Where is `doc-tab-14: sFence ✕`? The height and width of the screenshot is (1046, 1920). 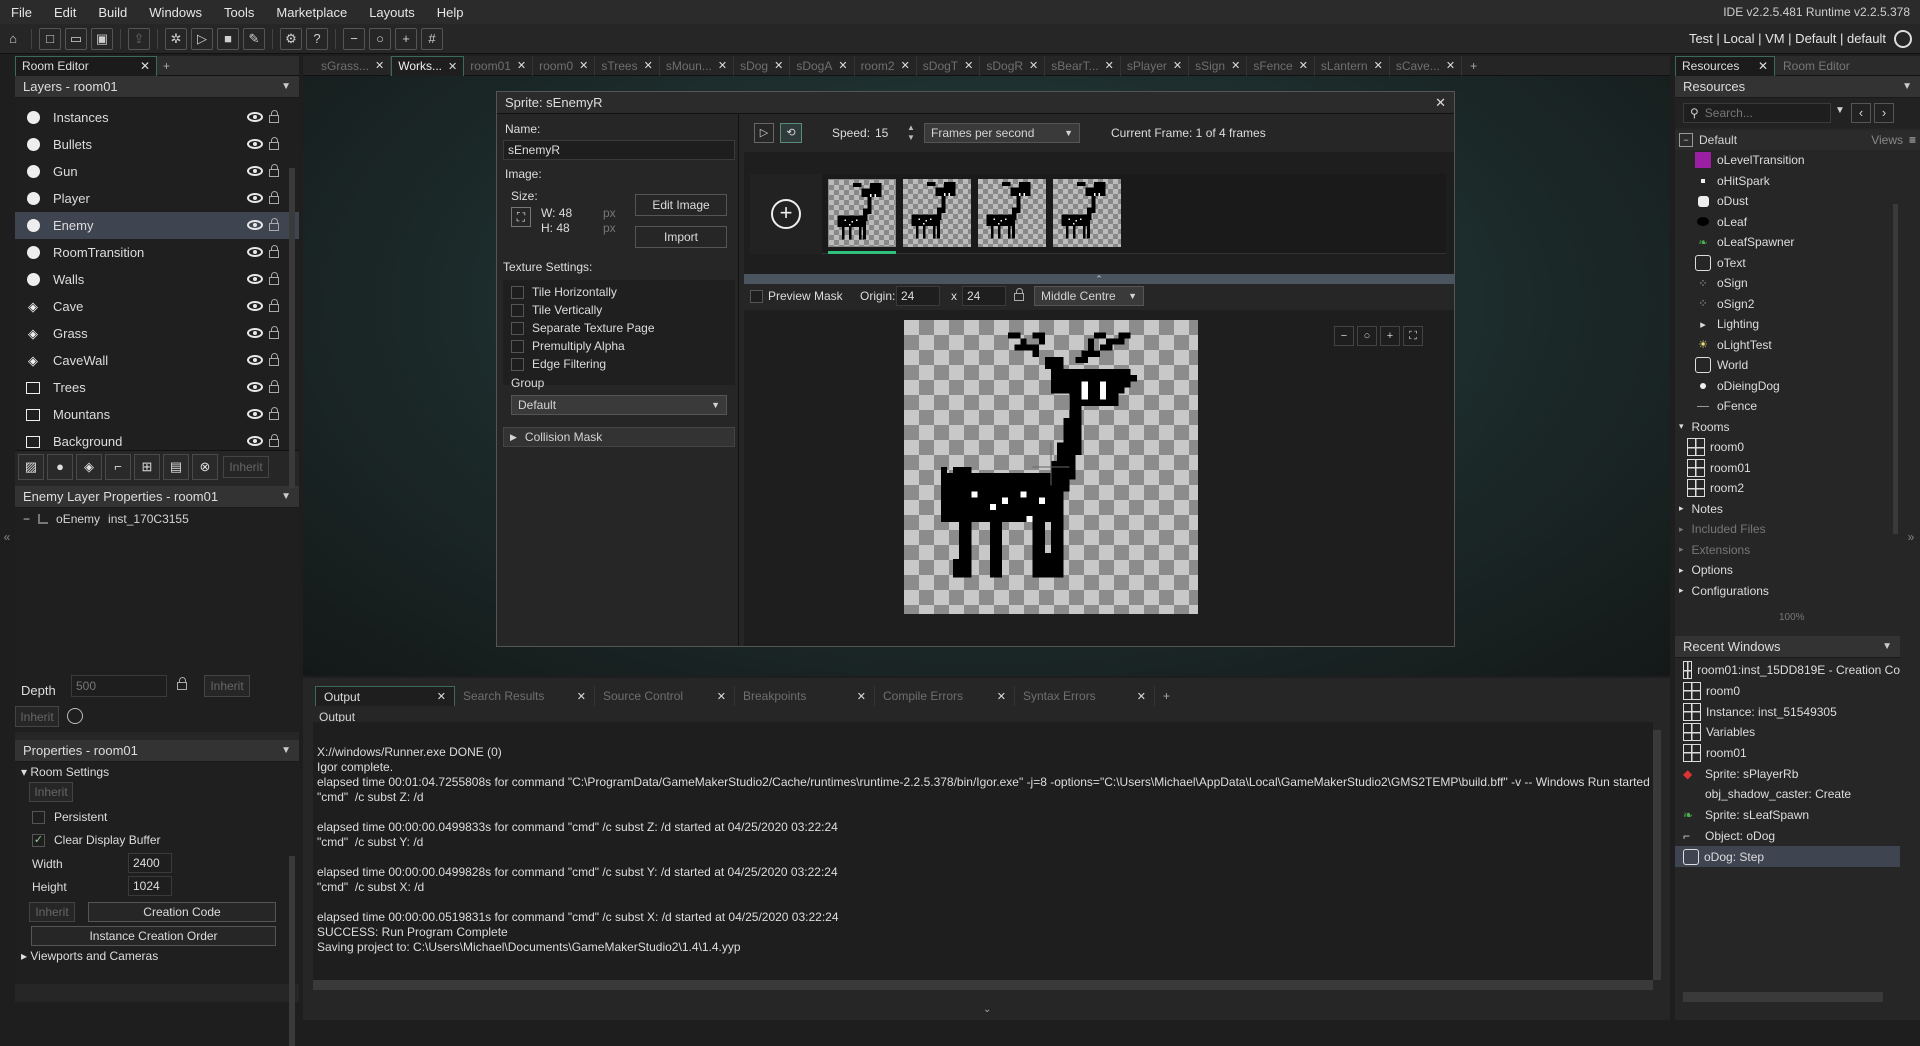 doc-tab-14: sFence ✕ is located at coordinates (1281, 65).